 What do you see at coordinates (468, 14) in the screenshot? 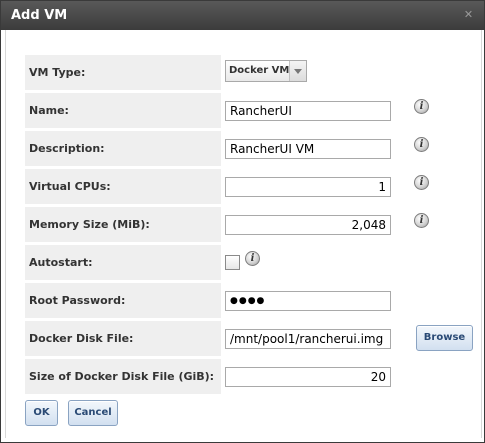
I see `close-icon: ✕` at bounding box center [468, 14].